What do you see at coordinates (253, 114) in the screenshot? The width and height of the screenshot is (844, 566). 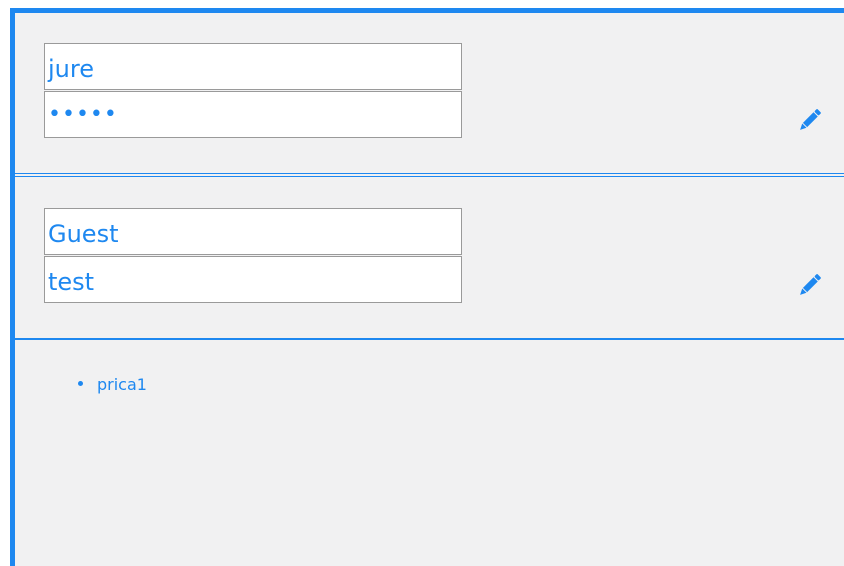 I see `password-field: •••••` at bounding box center [253, 114].